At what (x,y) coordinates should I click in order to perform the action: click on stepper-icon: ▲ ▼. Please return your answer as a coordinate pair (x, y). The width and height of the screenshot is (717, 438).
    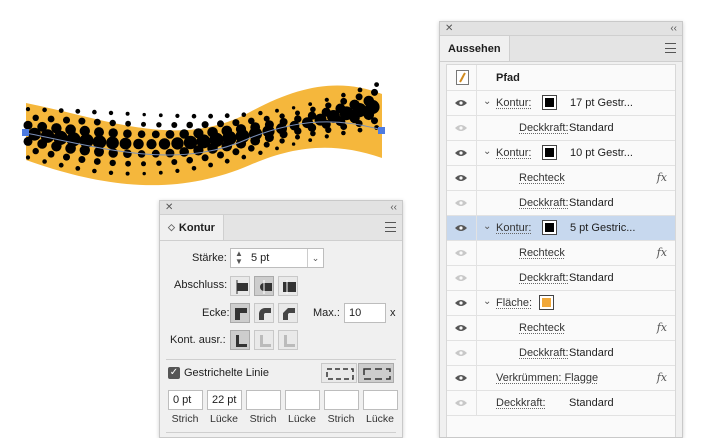
    Looking at the image, I should click on (239, 258).